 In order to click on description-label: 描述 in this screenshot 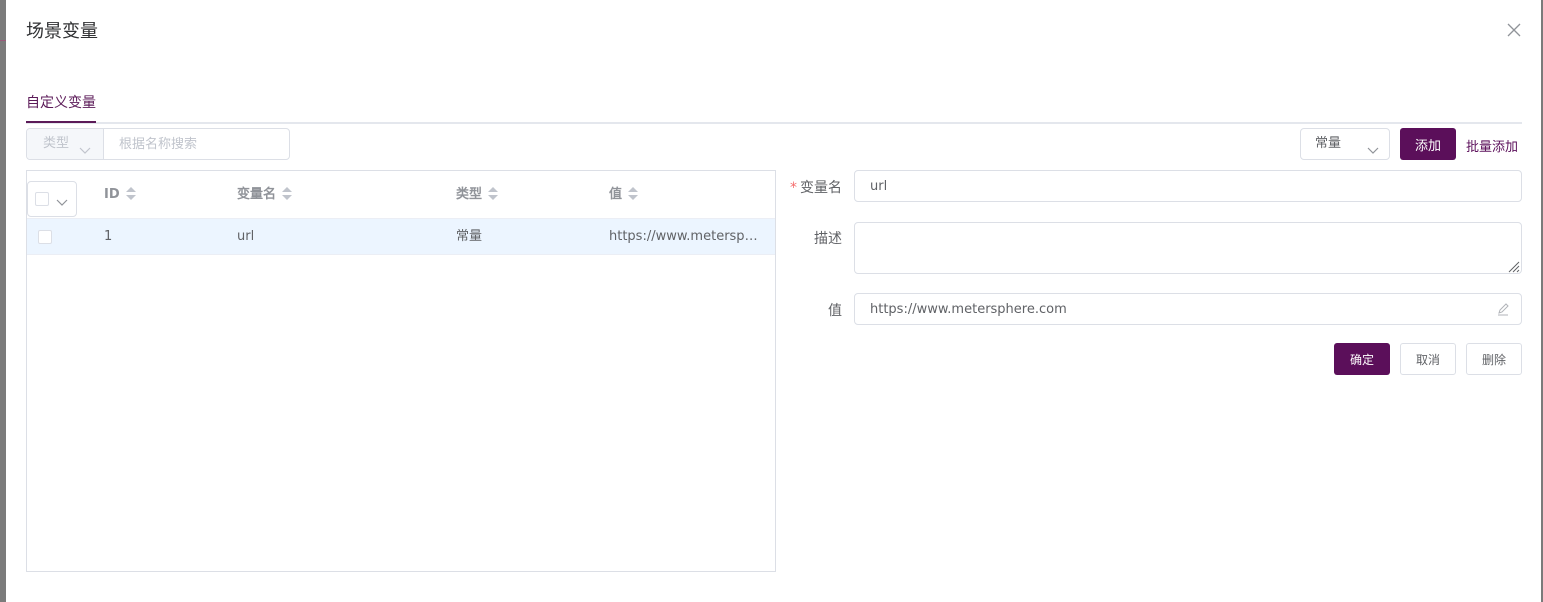, I will do `click(828, 239)`.